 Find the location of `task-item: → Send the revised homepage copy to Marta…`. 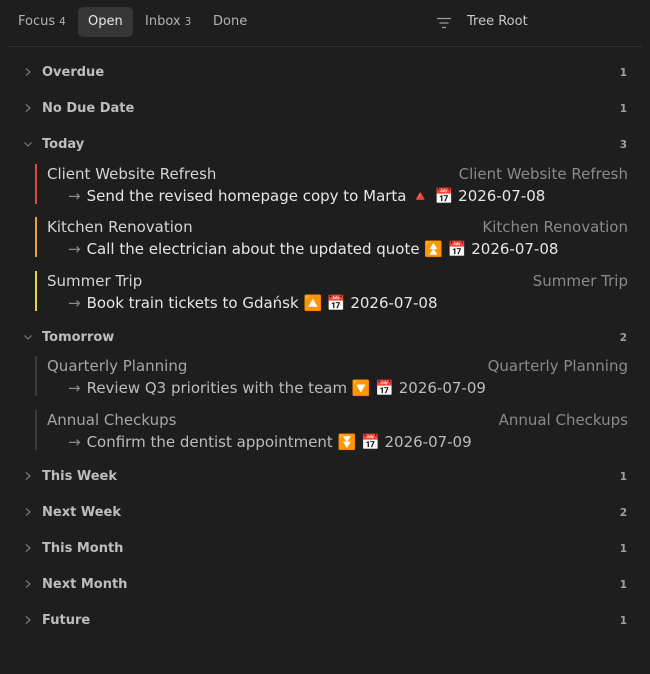

task-item: → Send the revised homepage copy to Marta… is located at coordinates (306, 196).